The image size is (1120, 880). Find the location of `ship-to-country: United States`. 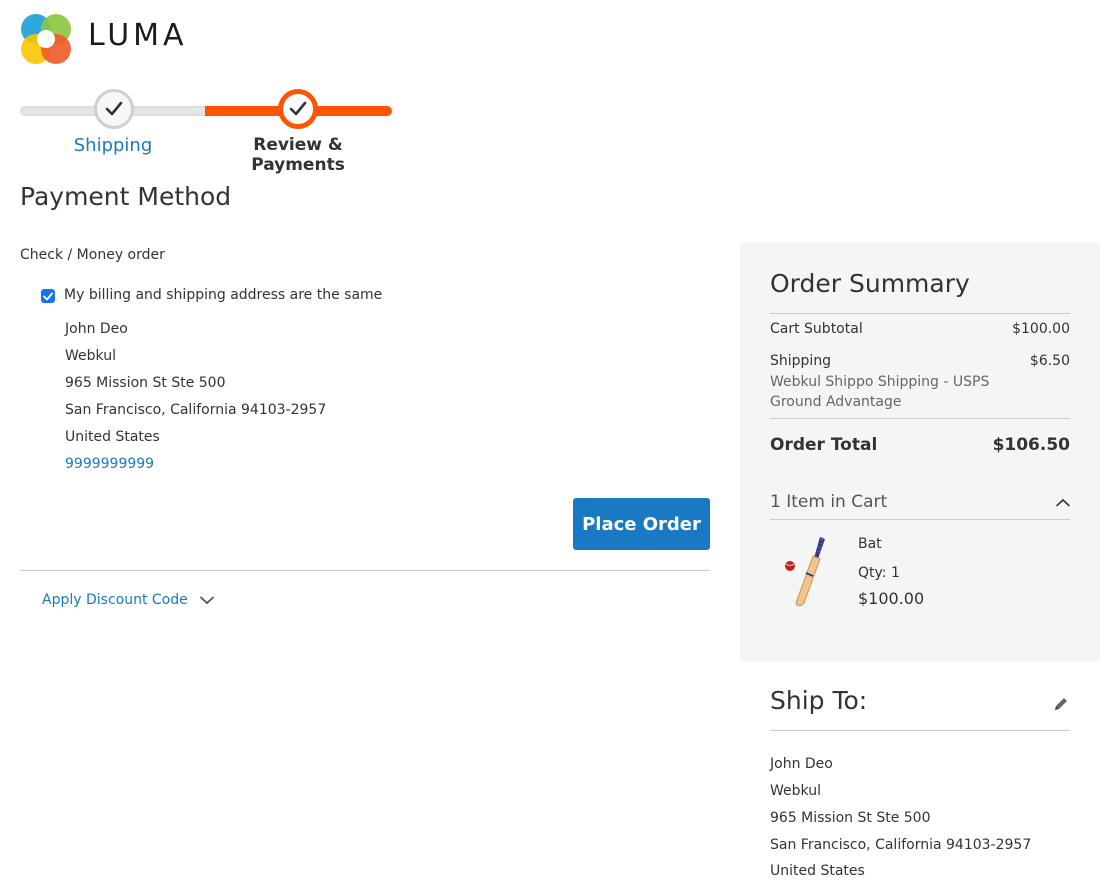

ship-to-country: United States is located at coordinates (817, 871).